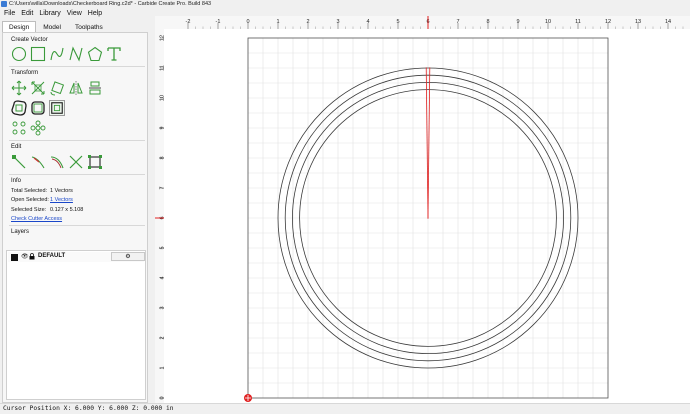 This screenshot has height=414, width=690. Describe the element at coordinates (397, 22) in the screenshot. I see `ruler-x-label: 5` at that location.